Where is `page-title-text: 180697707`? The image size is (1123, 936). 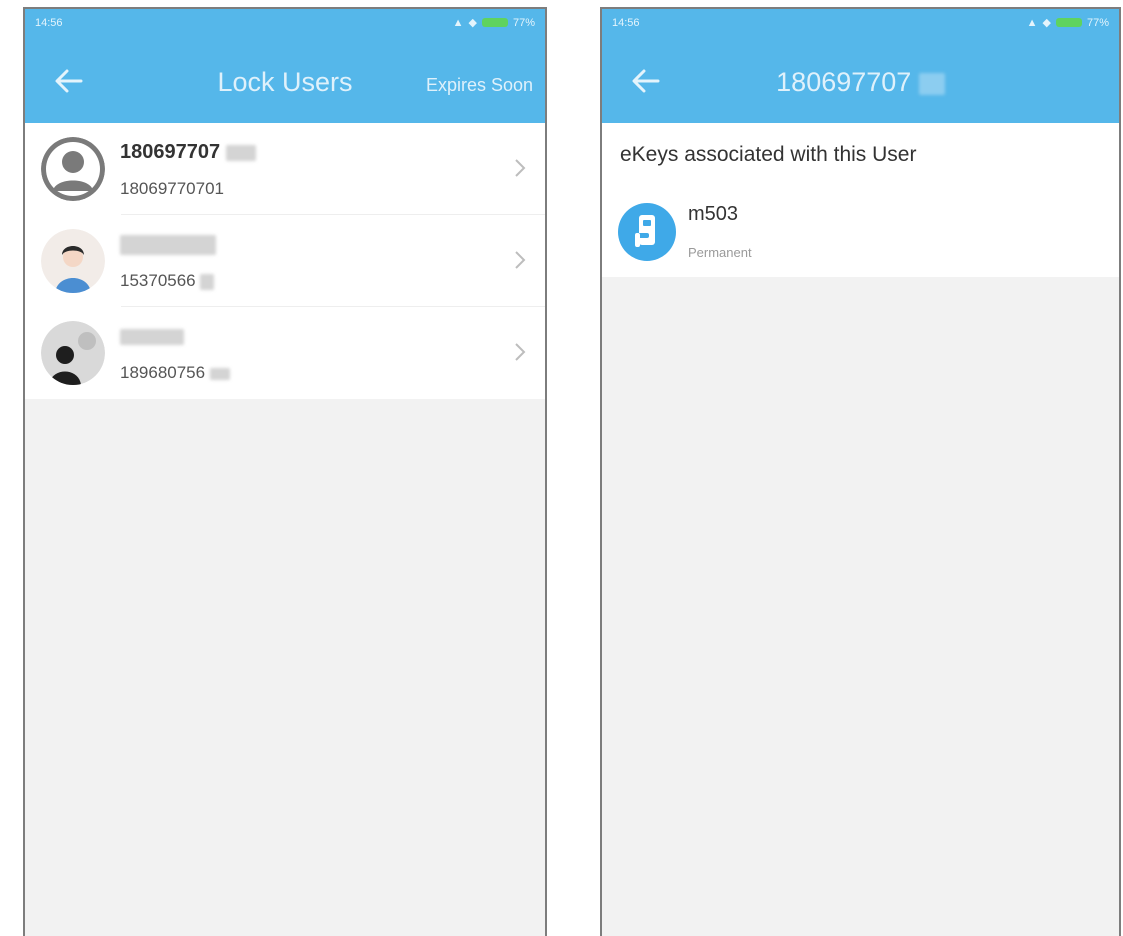
page-title-text: 180697707 is located at coordinates (844, 82).